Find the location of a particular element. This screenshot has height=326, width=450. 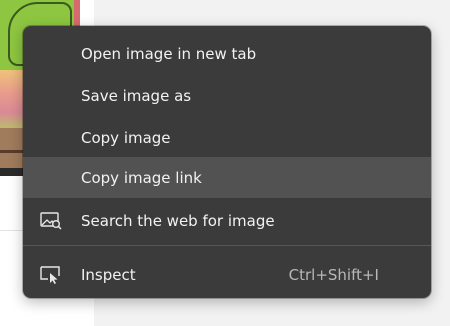

menu-separator is located at coordinates (227, 245).